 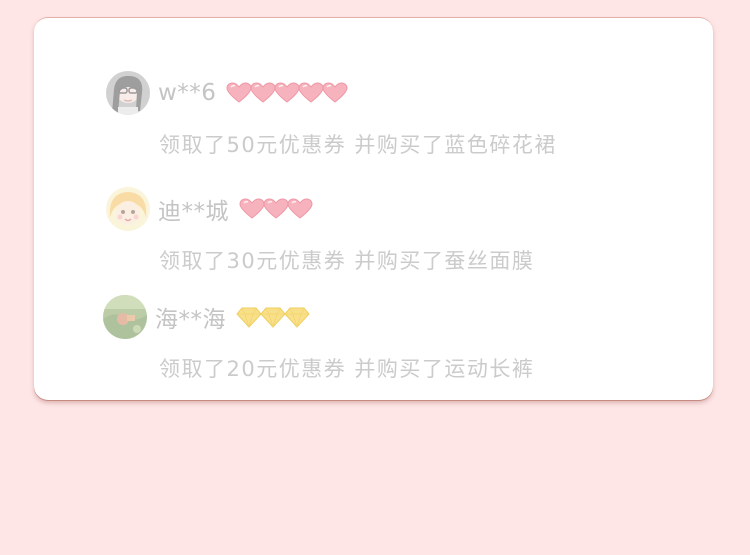 I want to click on cartoon-girl-avatar, so click(x=128, y=209).